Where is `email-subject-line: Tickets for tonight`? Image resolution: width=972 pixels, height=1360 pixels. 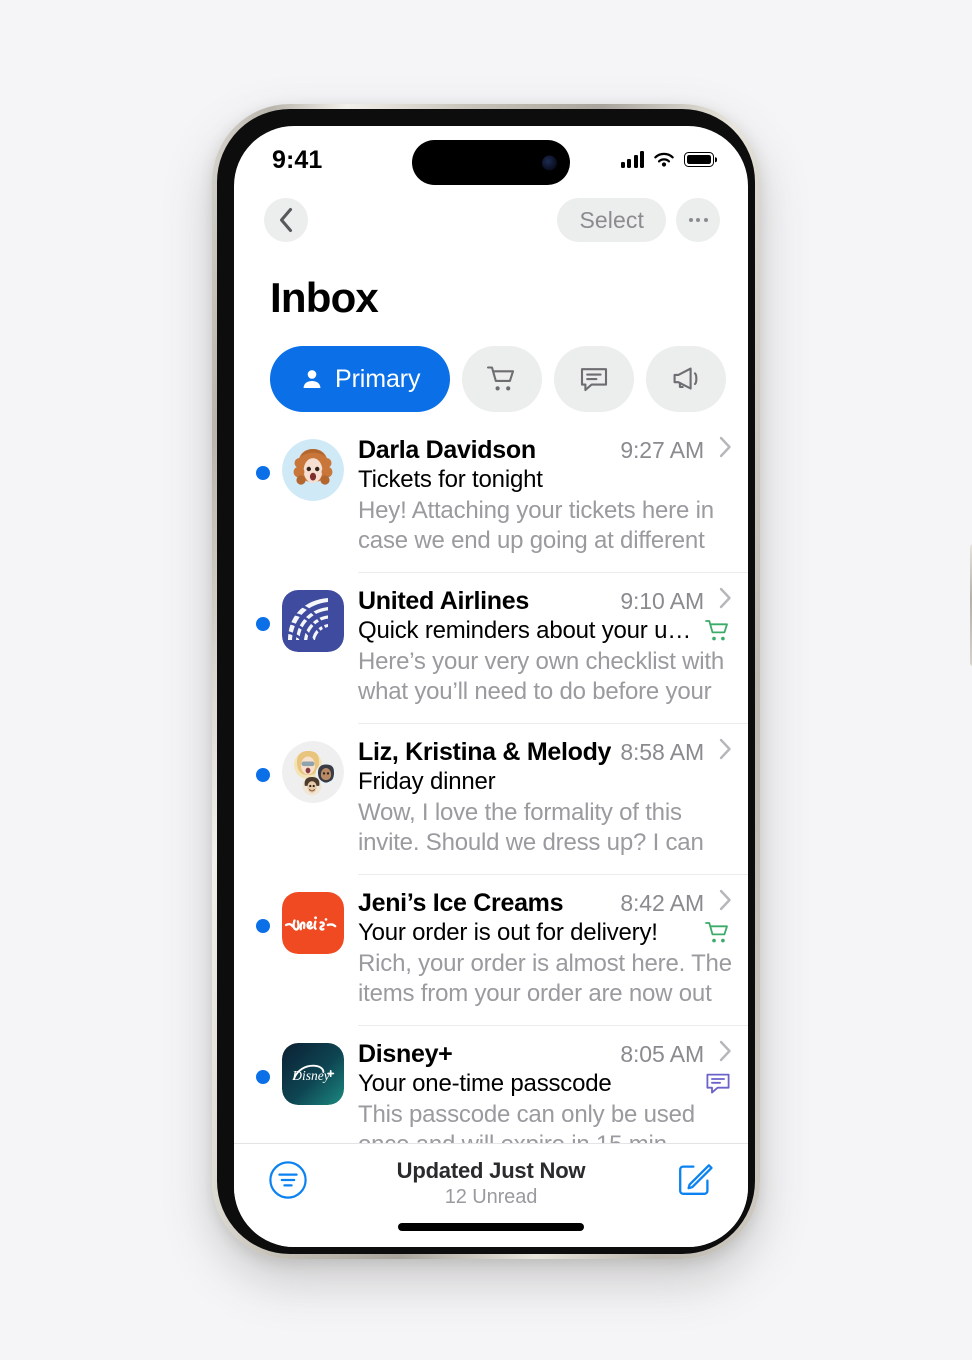
email-subject-line: Tickets for tonight is located at coordinates (545, 480).